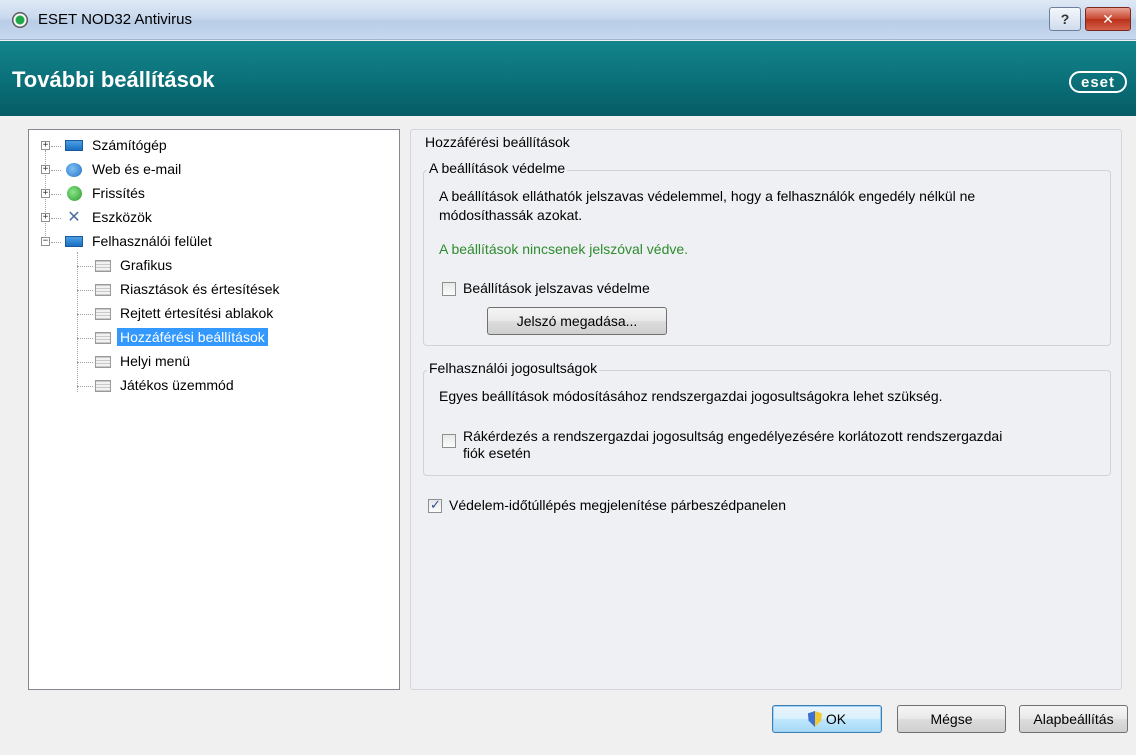 The image size is (1136, 755). What do you see at coordinates (513, 368) in the screenshot?
I see `rights-group-title: Felhasználói jogosultságok` at bounding box center [513, 368].